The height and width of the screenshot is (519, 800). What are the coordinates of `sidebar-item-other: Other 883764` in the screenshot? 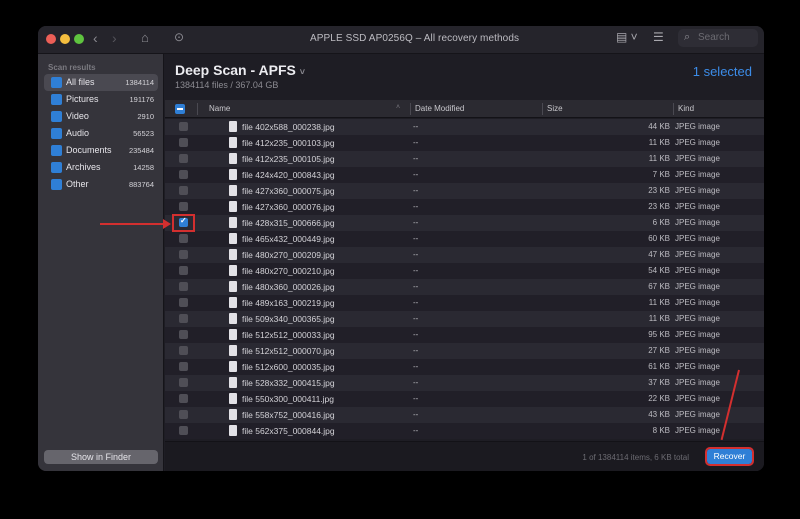 It's located at (101, 184).